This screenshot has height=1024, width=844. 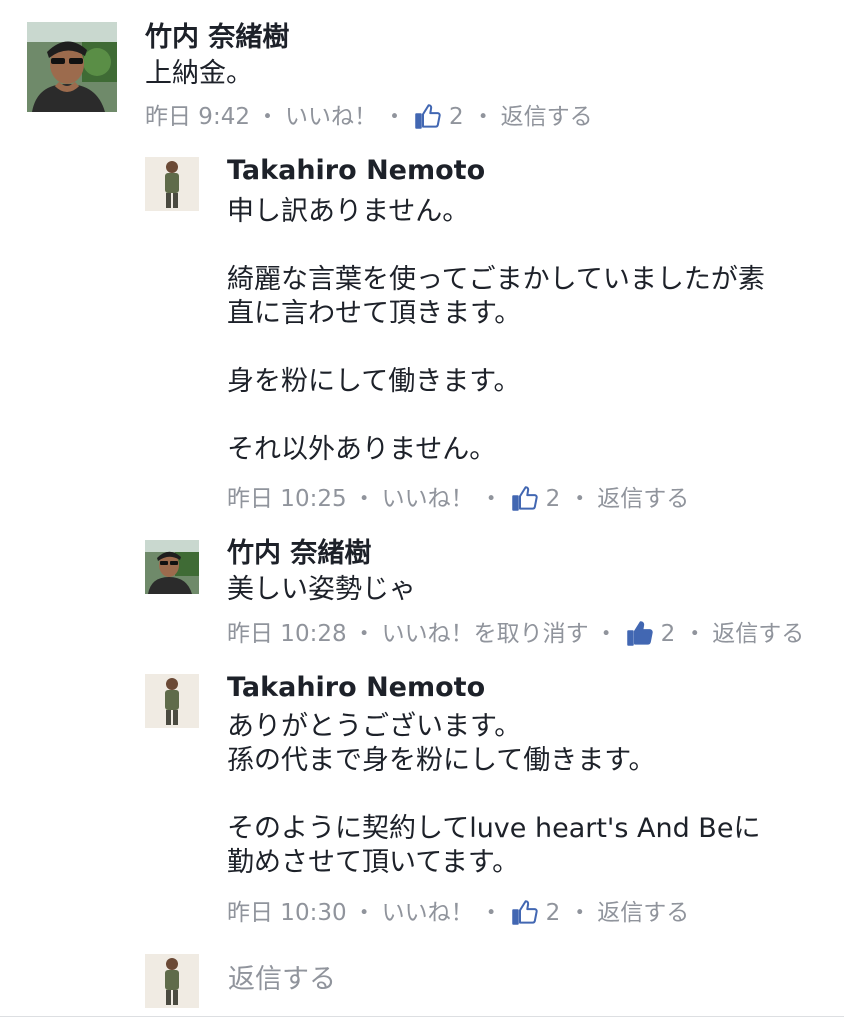 What do you see at coordinates (422, 980) in the screenshot?
I see `reply-composer: 返信する` at bounding box center [422, 980].